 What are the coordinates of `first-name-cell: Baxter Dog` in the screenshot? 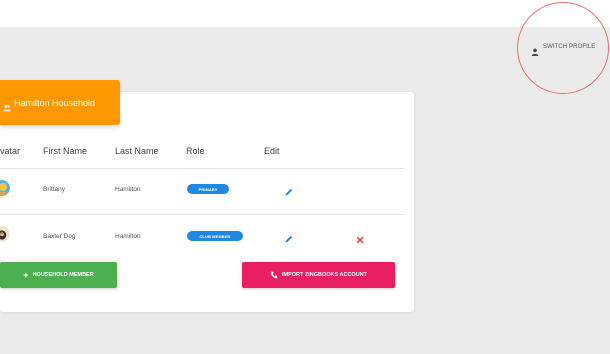 It's located at (59, 236).